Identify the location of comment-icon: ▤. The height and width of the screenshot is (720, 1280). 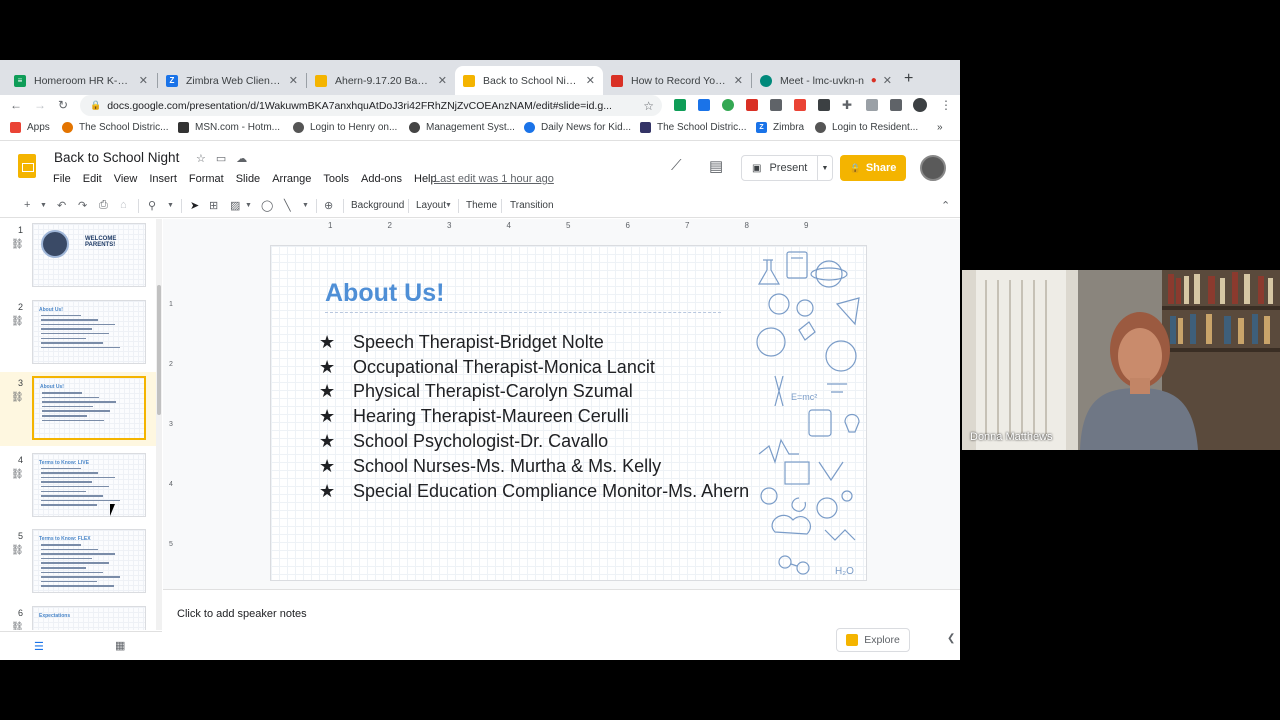
(716, 166).